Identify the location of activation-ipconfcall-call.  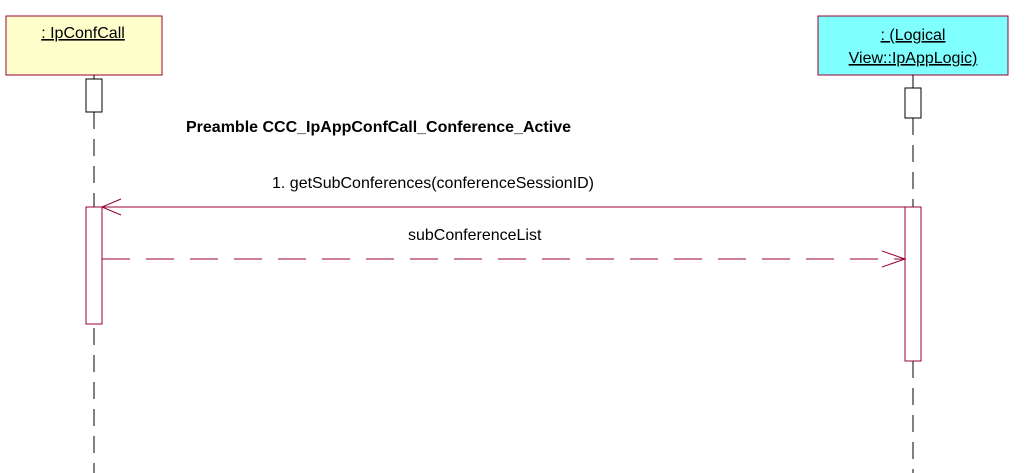
(94, 265).